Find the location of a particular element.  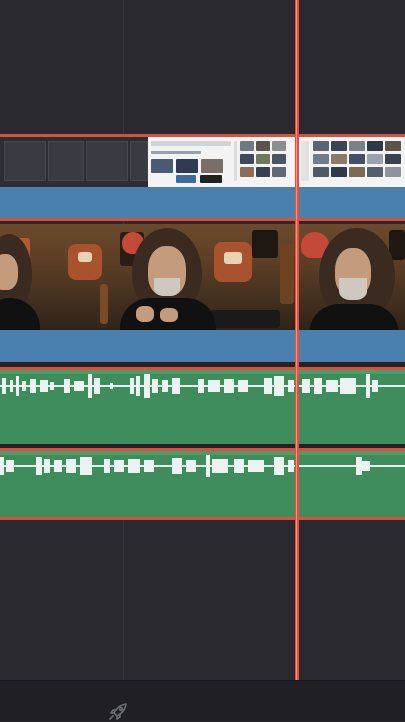

video-clip-bar-upper is located at coordinates (202, 203).